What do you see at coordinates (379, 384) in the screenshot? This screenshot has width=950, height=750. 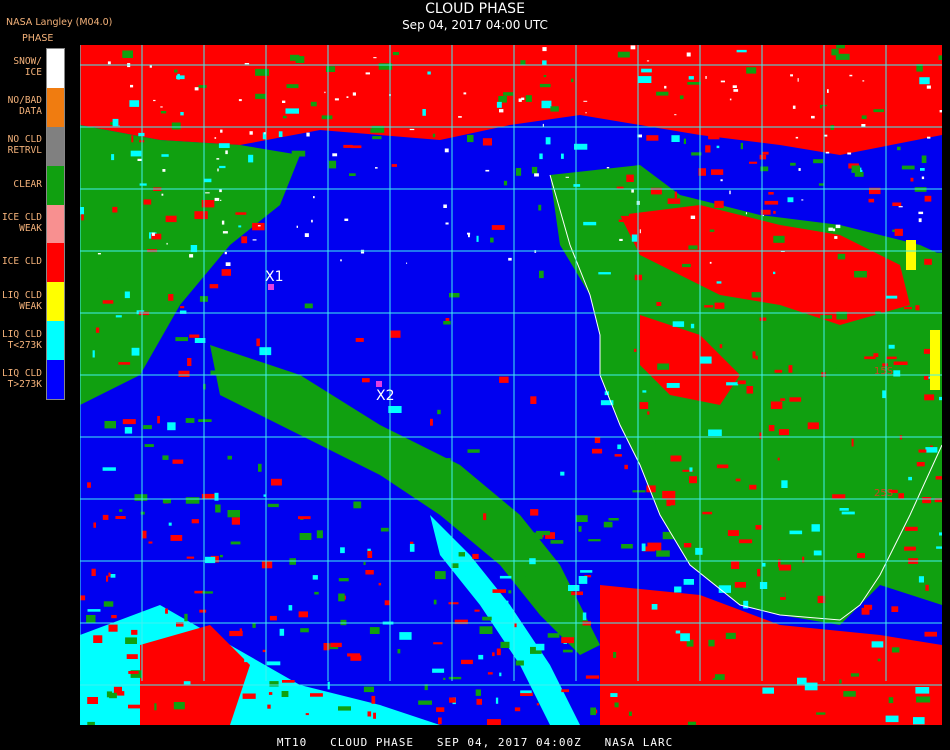 I see `marker-x2-point` at bounding box center [379, 384].